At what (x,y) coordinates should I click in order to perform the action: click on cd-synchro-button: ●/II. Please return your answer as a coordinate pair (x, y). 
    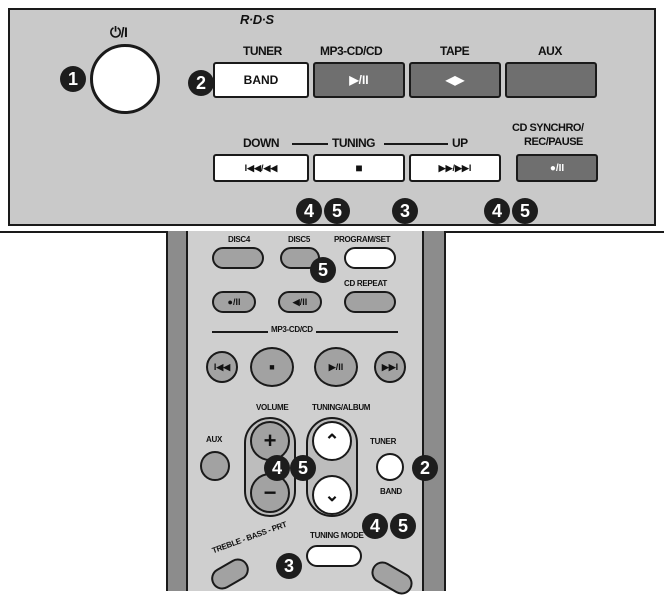
    Looking at the image, I should click on (557, 168).